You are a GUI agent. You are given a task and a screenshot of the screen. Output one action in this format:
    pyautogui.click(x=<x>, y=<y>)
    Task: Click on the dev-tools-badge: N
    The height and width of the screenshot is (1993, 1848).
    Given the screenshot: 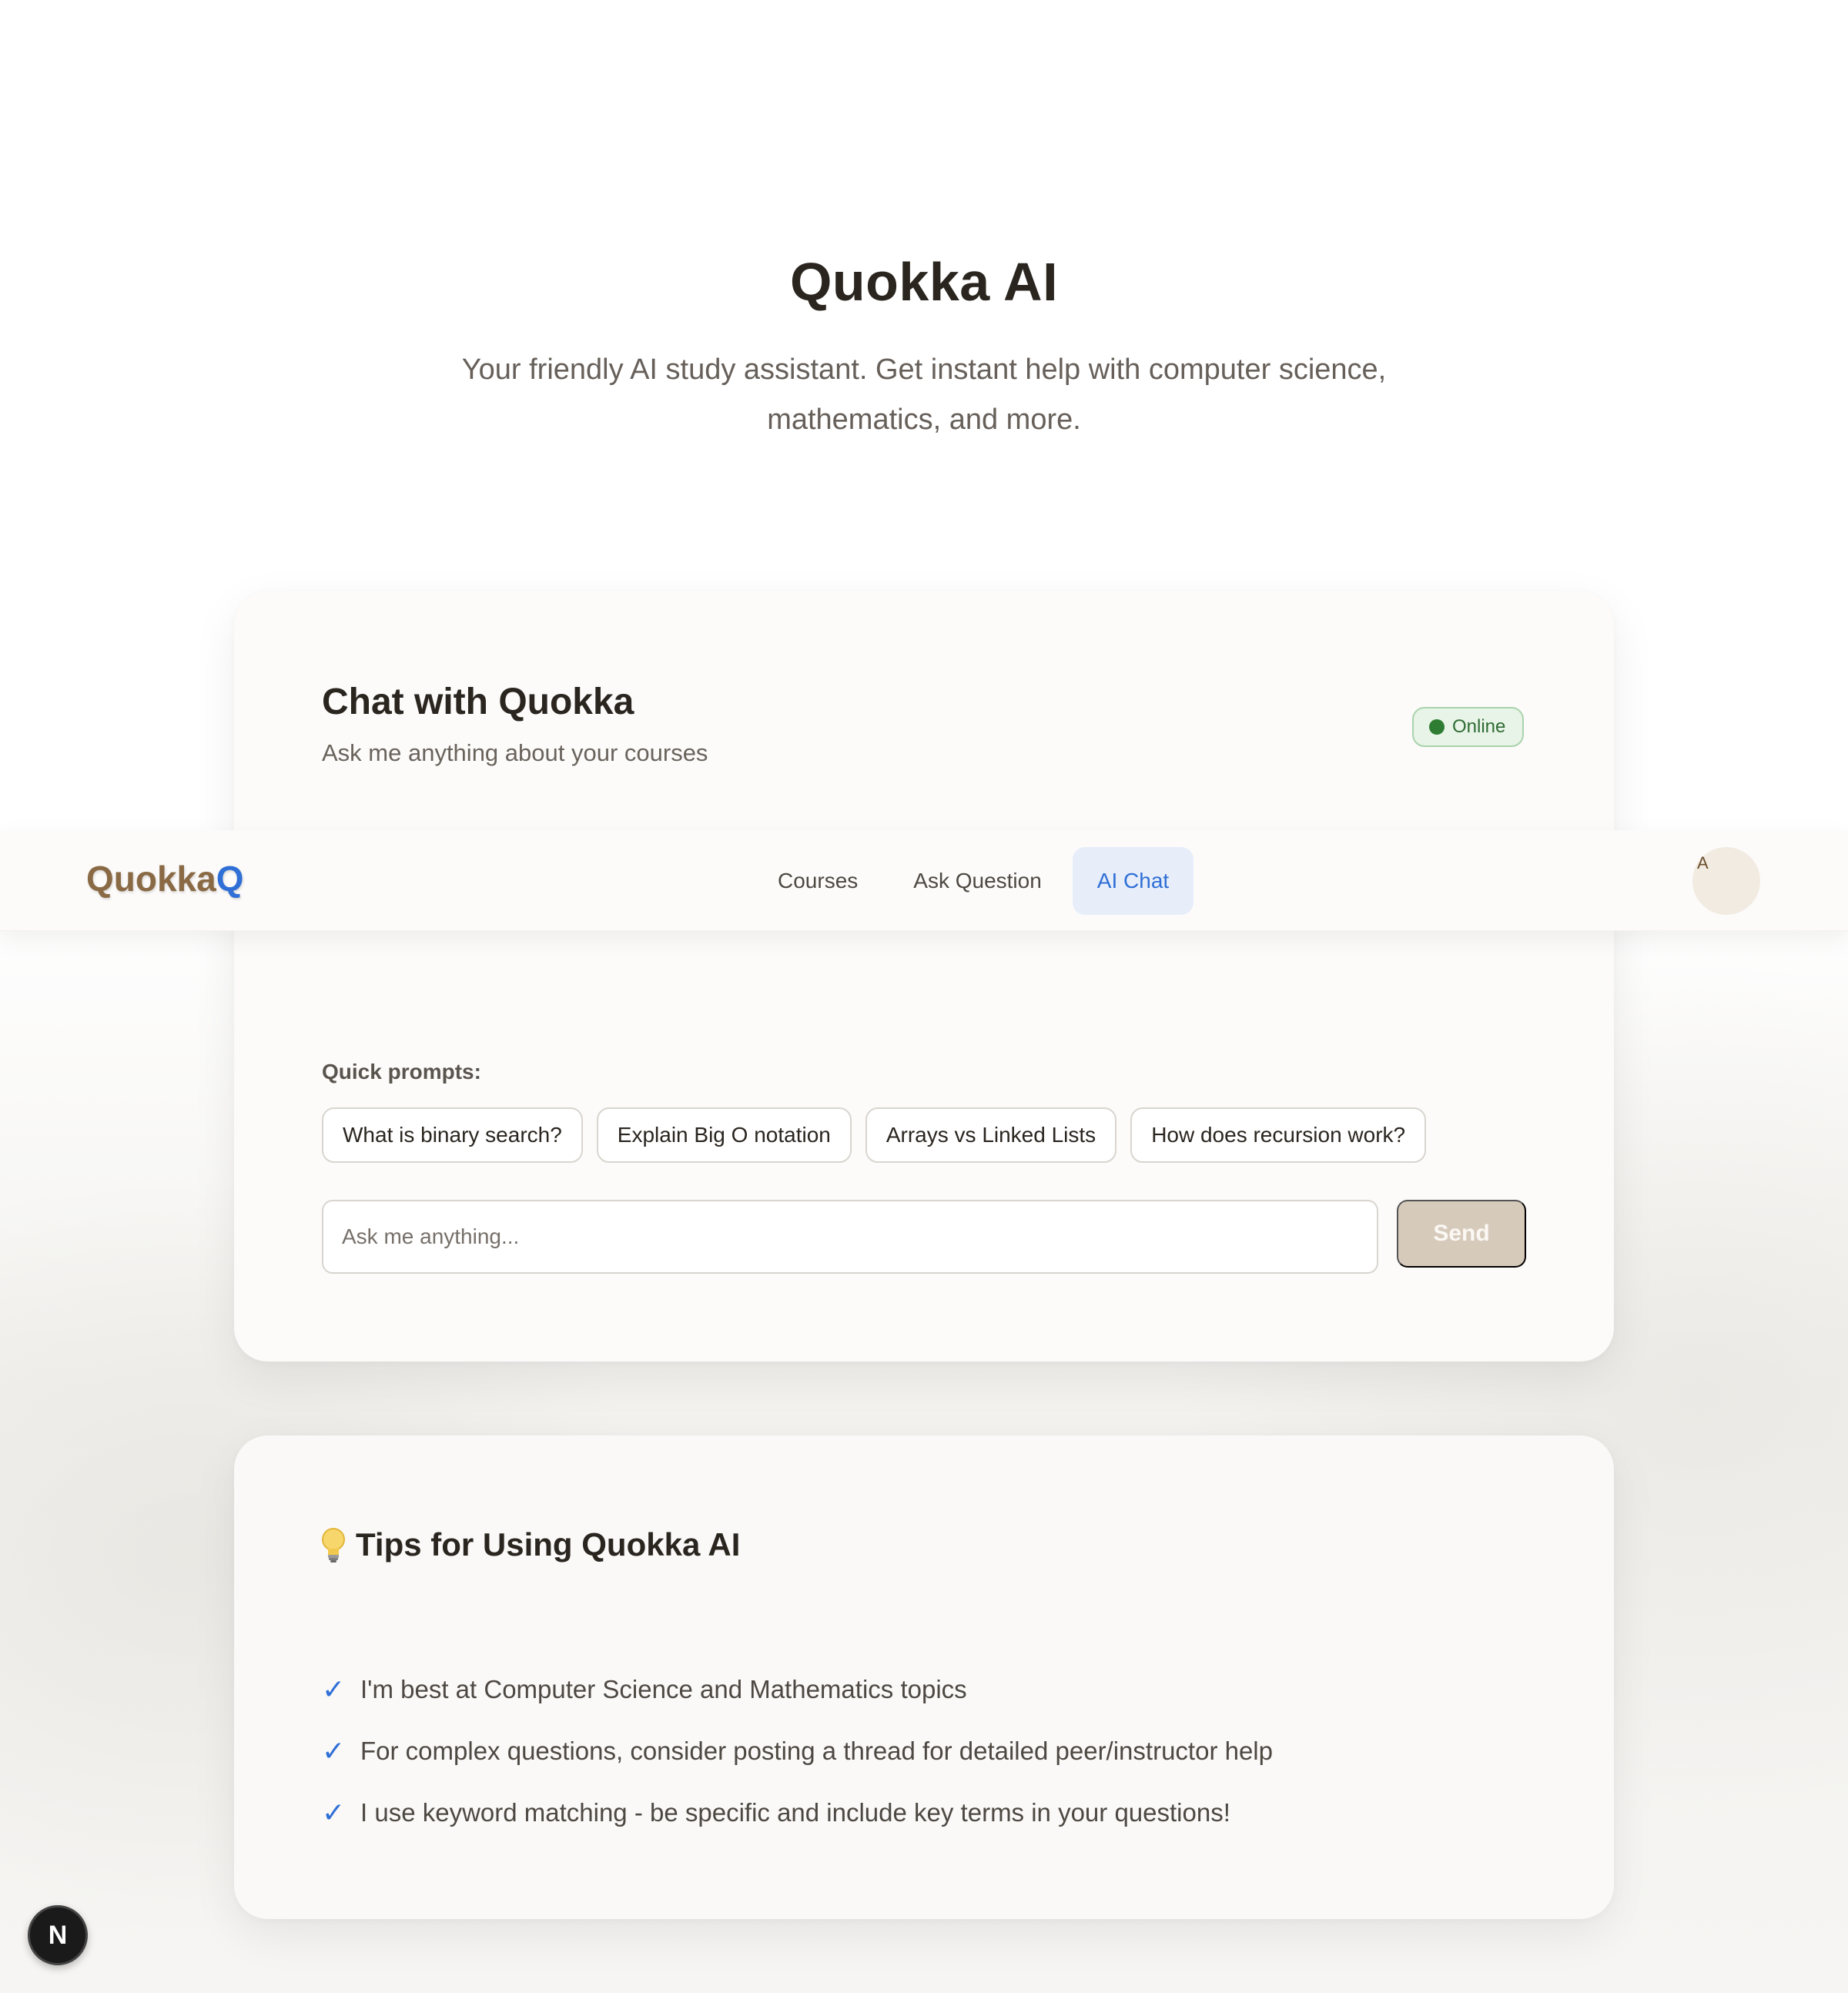 What is the action you would take?
    pyautogui.click(x=58, y=1935)
    